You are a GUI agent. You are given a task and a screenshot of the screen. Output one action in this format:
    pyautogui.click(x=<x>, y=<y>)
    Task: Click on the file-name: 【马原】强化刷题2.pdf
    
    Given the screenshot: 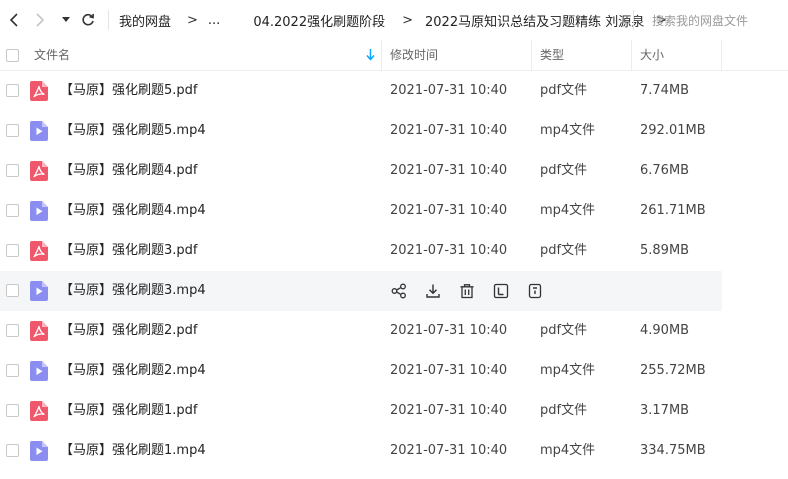 What is the action you would take?
    pyautogui.click(x=128, y=331)
    